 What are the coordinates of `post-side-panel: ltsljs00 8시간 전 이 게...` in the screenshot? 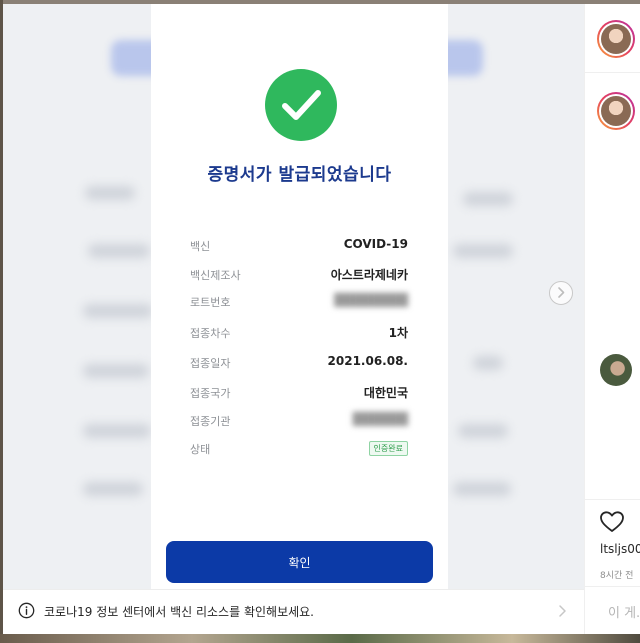 It's located at (612, 319).